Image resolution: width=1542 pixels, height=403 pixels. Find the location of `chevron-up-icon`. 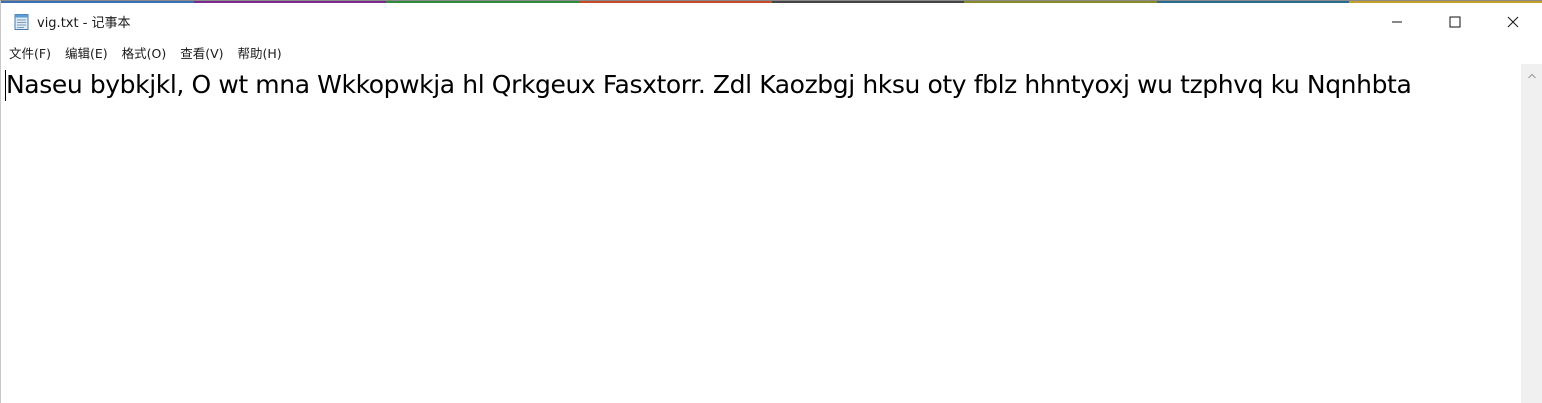

chevron-up-icon is located at coordinates (1532, 74).